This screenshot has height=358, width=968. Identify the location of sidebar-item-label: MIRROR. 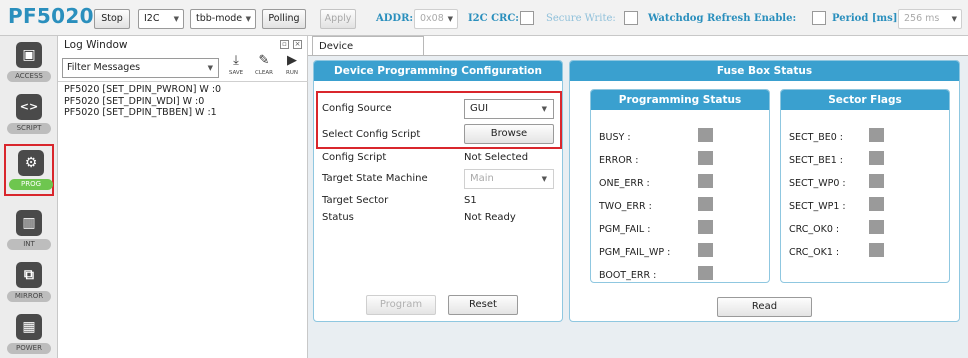
(29, 296).